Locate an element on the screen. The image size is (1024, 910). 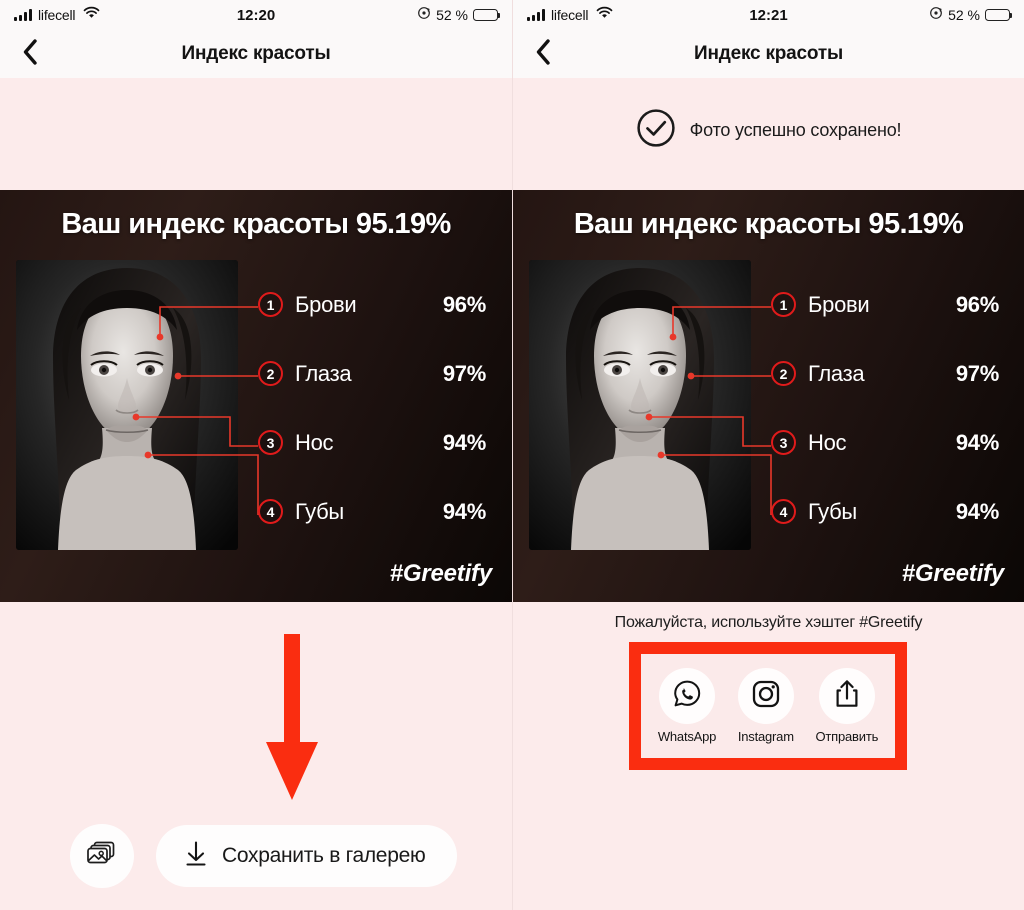
share-label-instagram: Instagram is located at coordinates (765, 736).